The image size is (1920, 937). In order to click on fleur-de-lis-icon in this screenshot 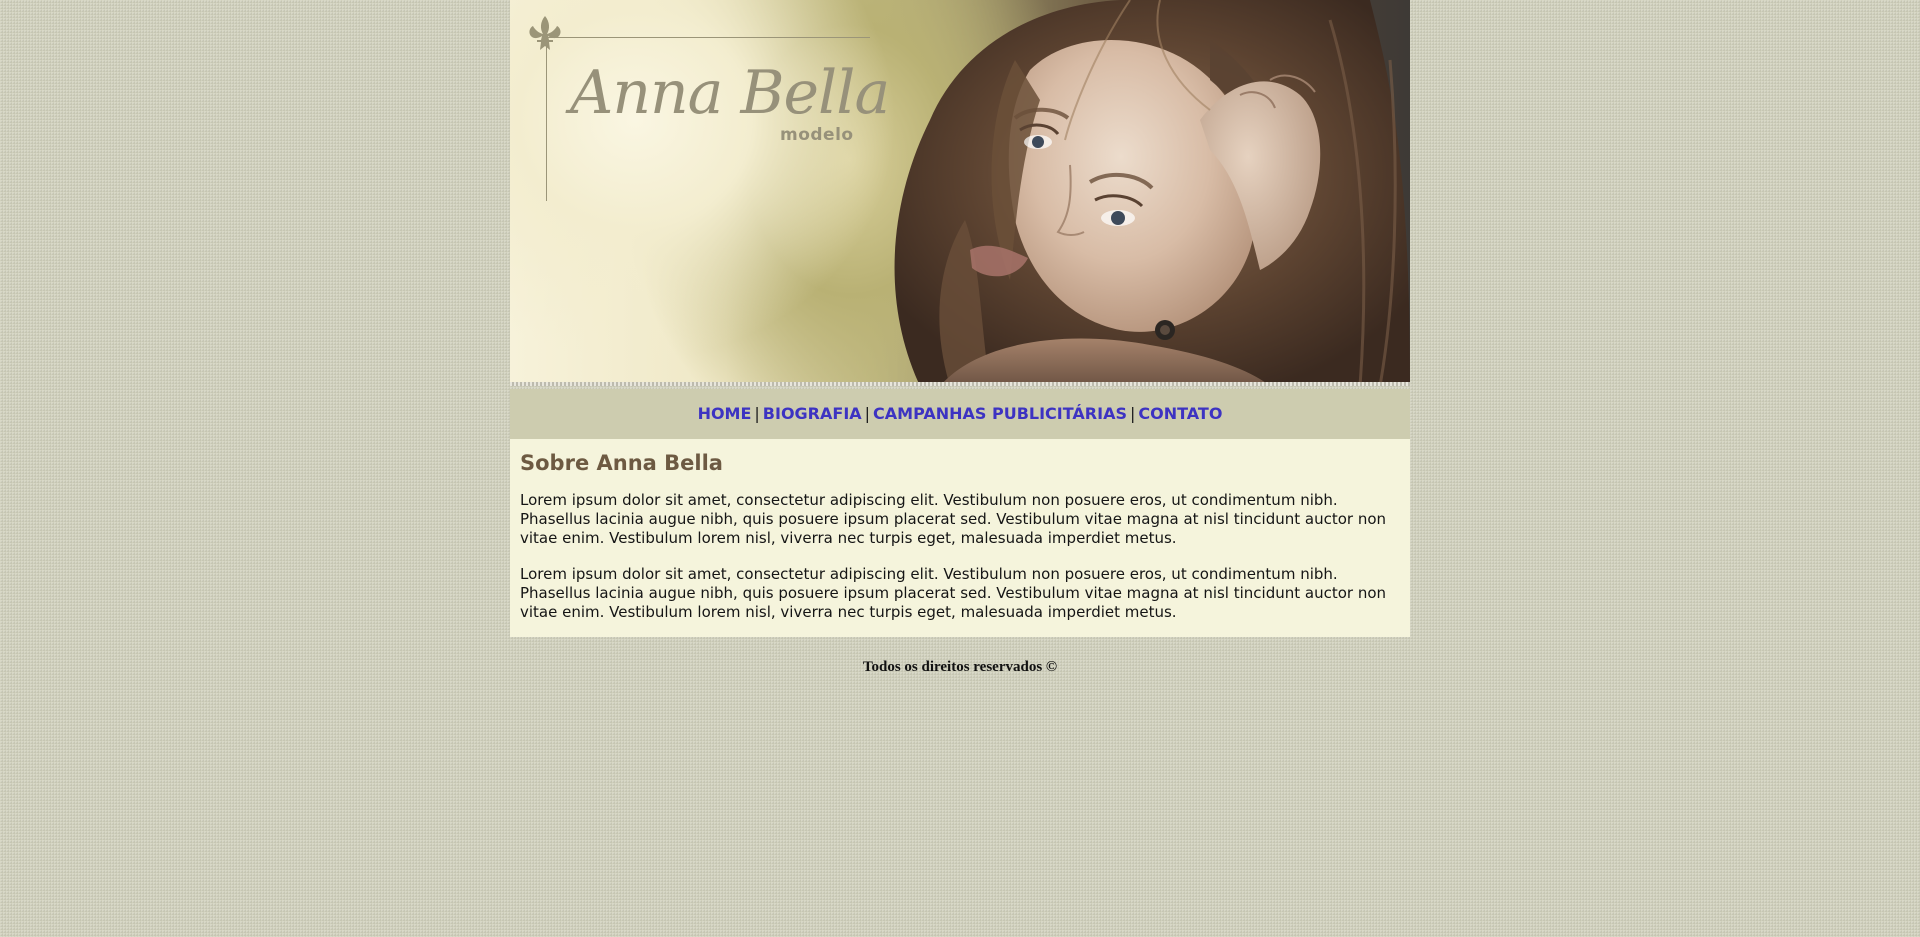, I will do `click(545, 33)`.